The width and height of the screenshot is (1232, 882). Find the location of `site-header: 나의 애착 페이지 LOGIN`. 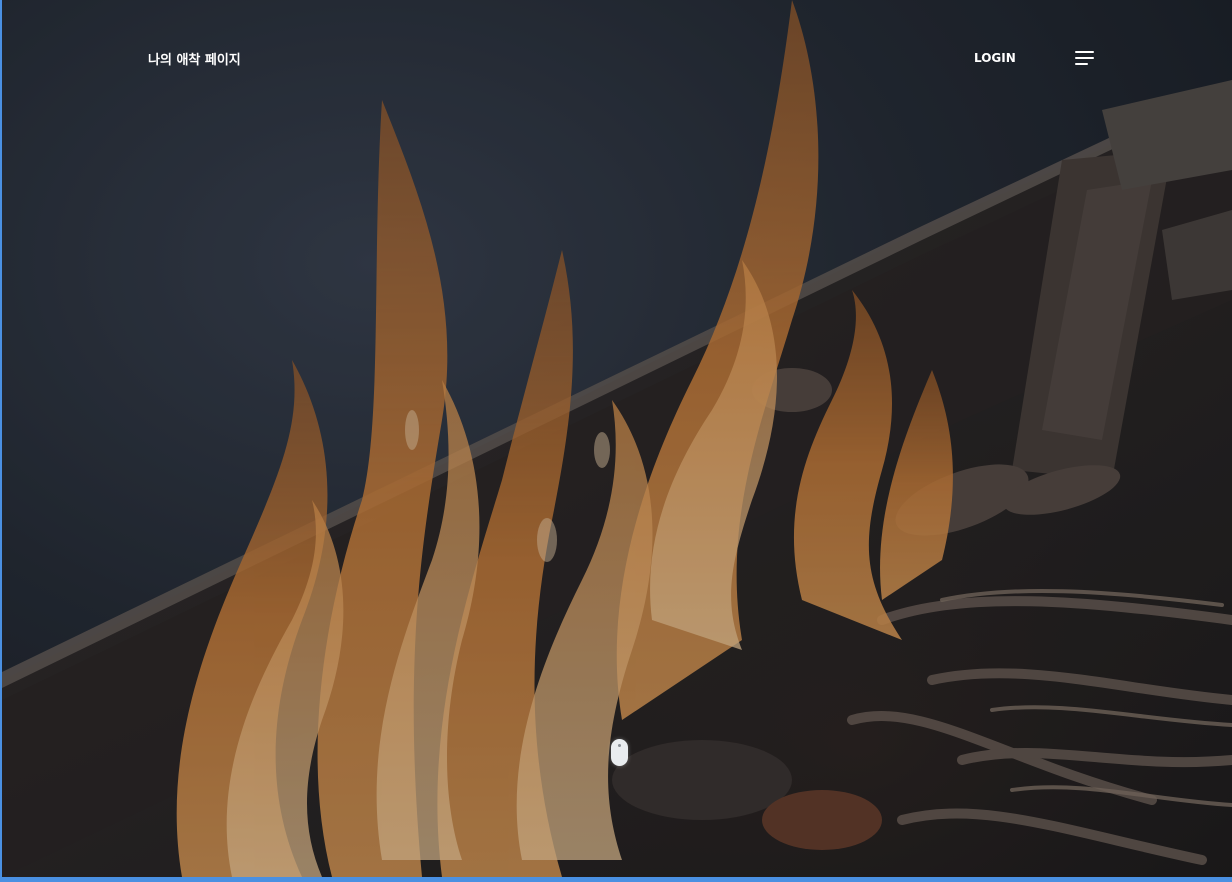

site-header: 나의 애착 페이지 LOGIN is located at coordinates (616, 59).